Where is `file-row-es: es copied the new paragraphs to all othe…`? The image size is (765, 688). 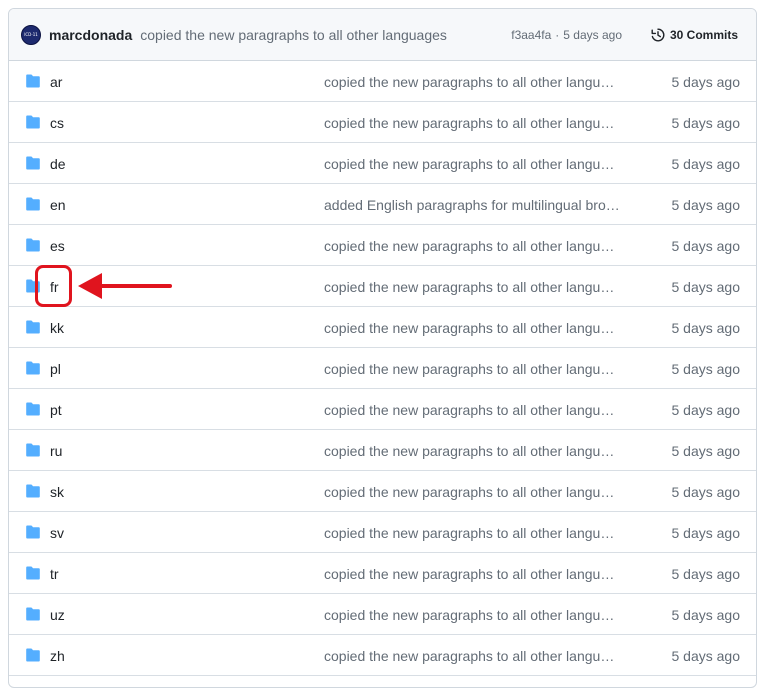
file-row-es: es copied the new paragraphs to all othe… is located at coordinates (382, 245).